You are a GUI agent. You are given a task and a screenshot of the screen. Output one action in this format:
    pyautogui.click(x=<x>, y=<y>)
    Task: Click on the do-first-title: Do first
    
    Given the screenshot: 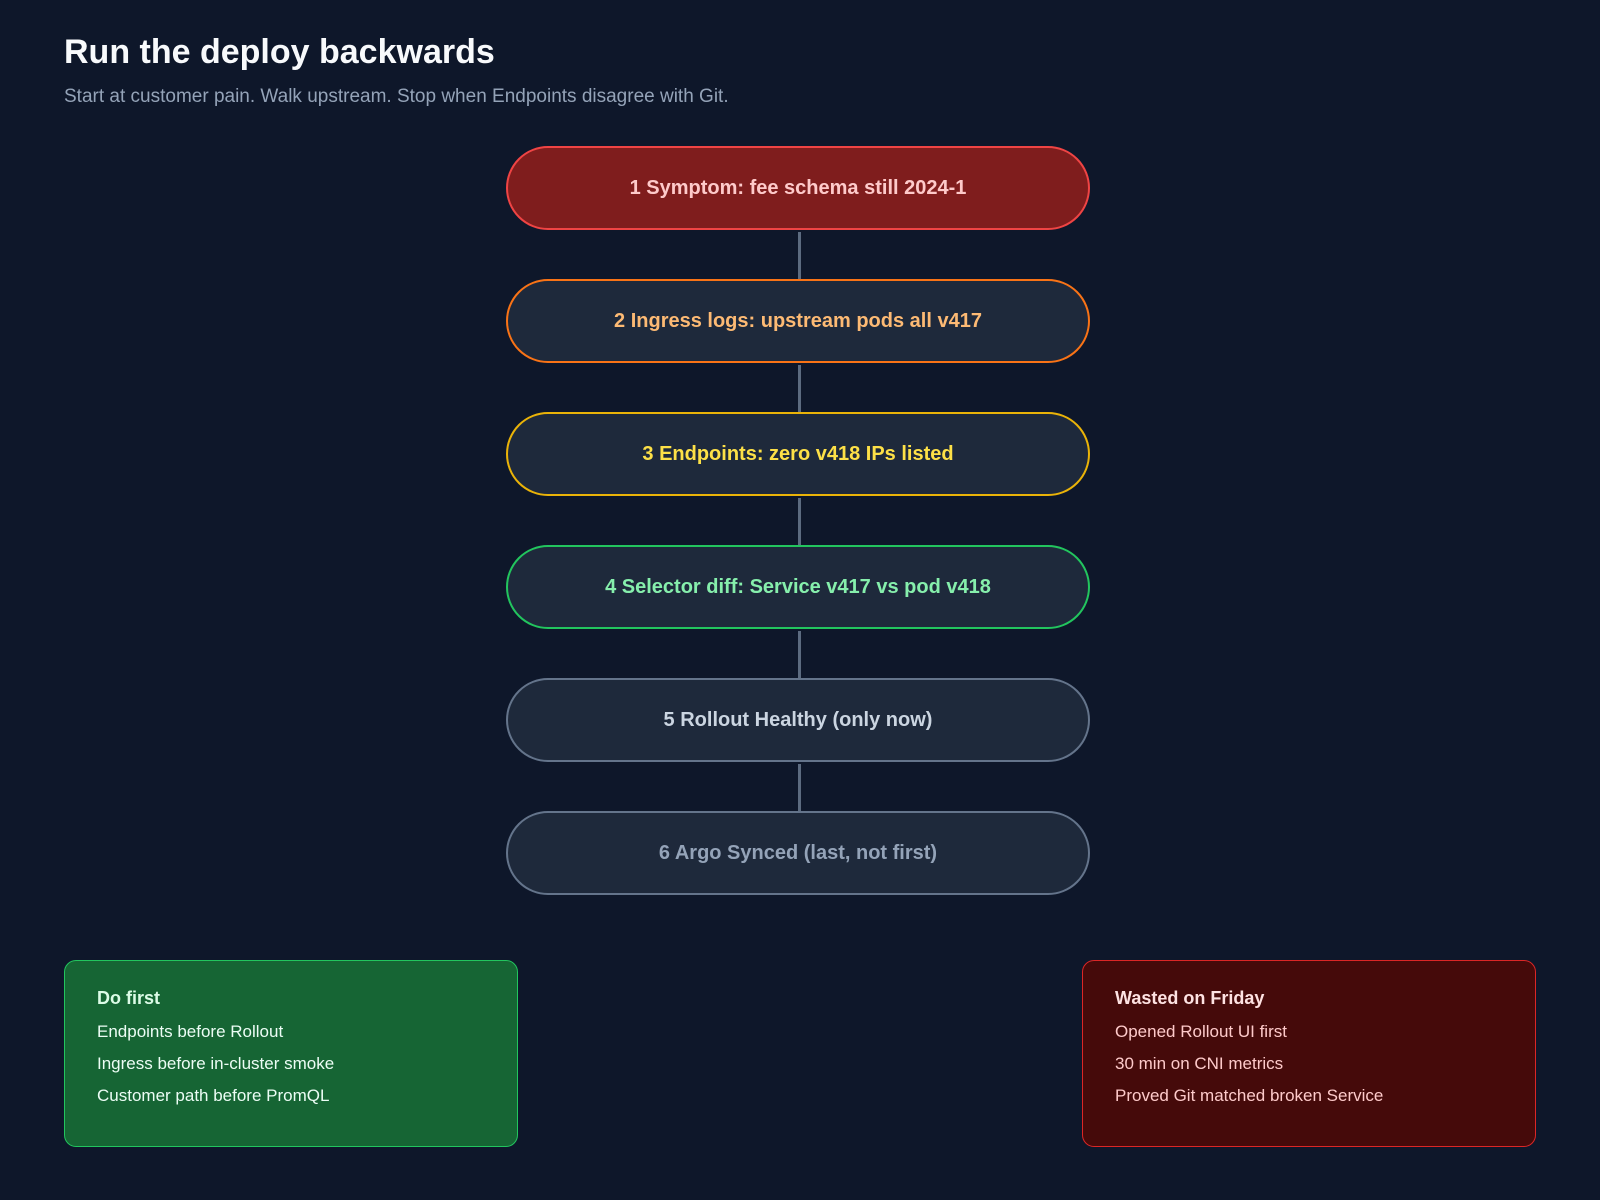 What is the action you would take?
    pyautogui.click(x=128, y=998)
    